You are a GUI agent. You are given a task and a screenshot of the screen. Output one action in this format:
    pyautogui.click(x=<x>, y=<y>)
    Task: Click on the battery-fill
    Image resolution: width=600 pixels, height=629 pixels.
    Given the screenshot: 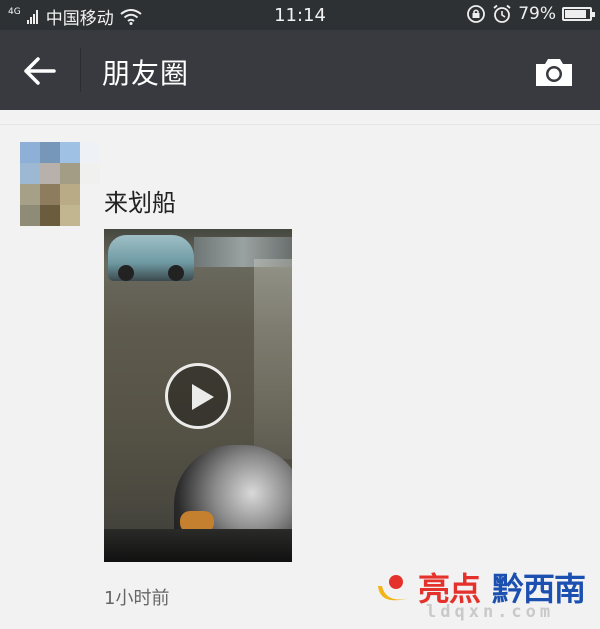 What is the action you would take?
    pyautogui.click(x=575, y=14)
    